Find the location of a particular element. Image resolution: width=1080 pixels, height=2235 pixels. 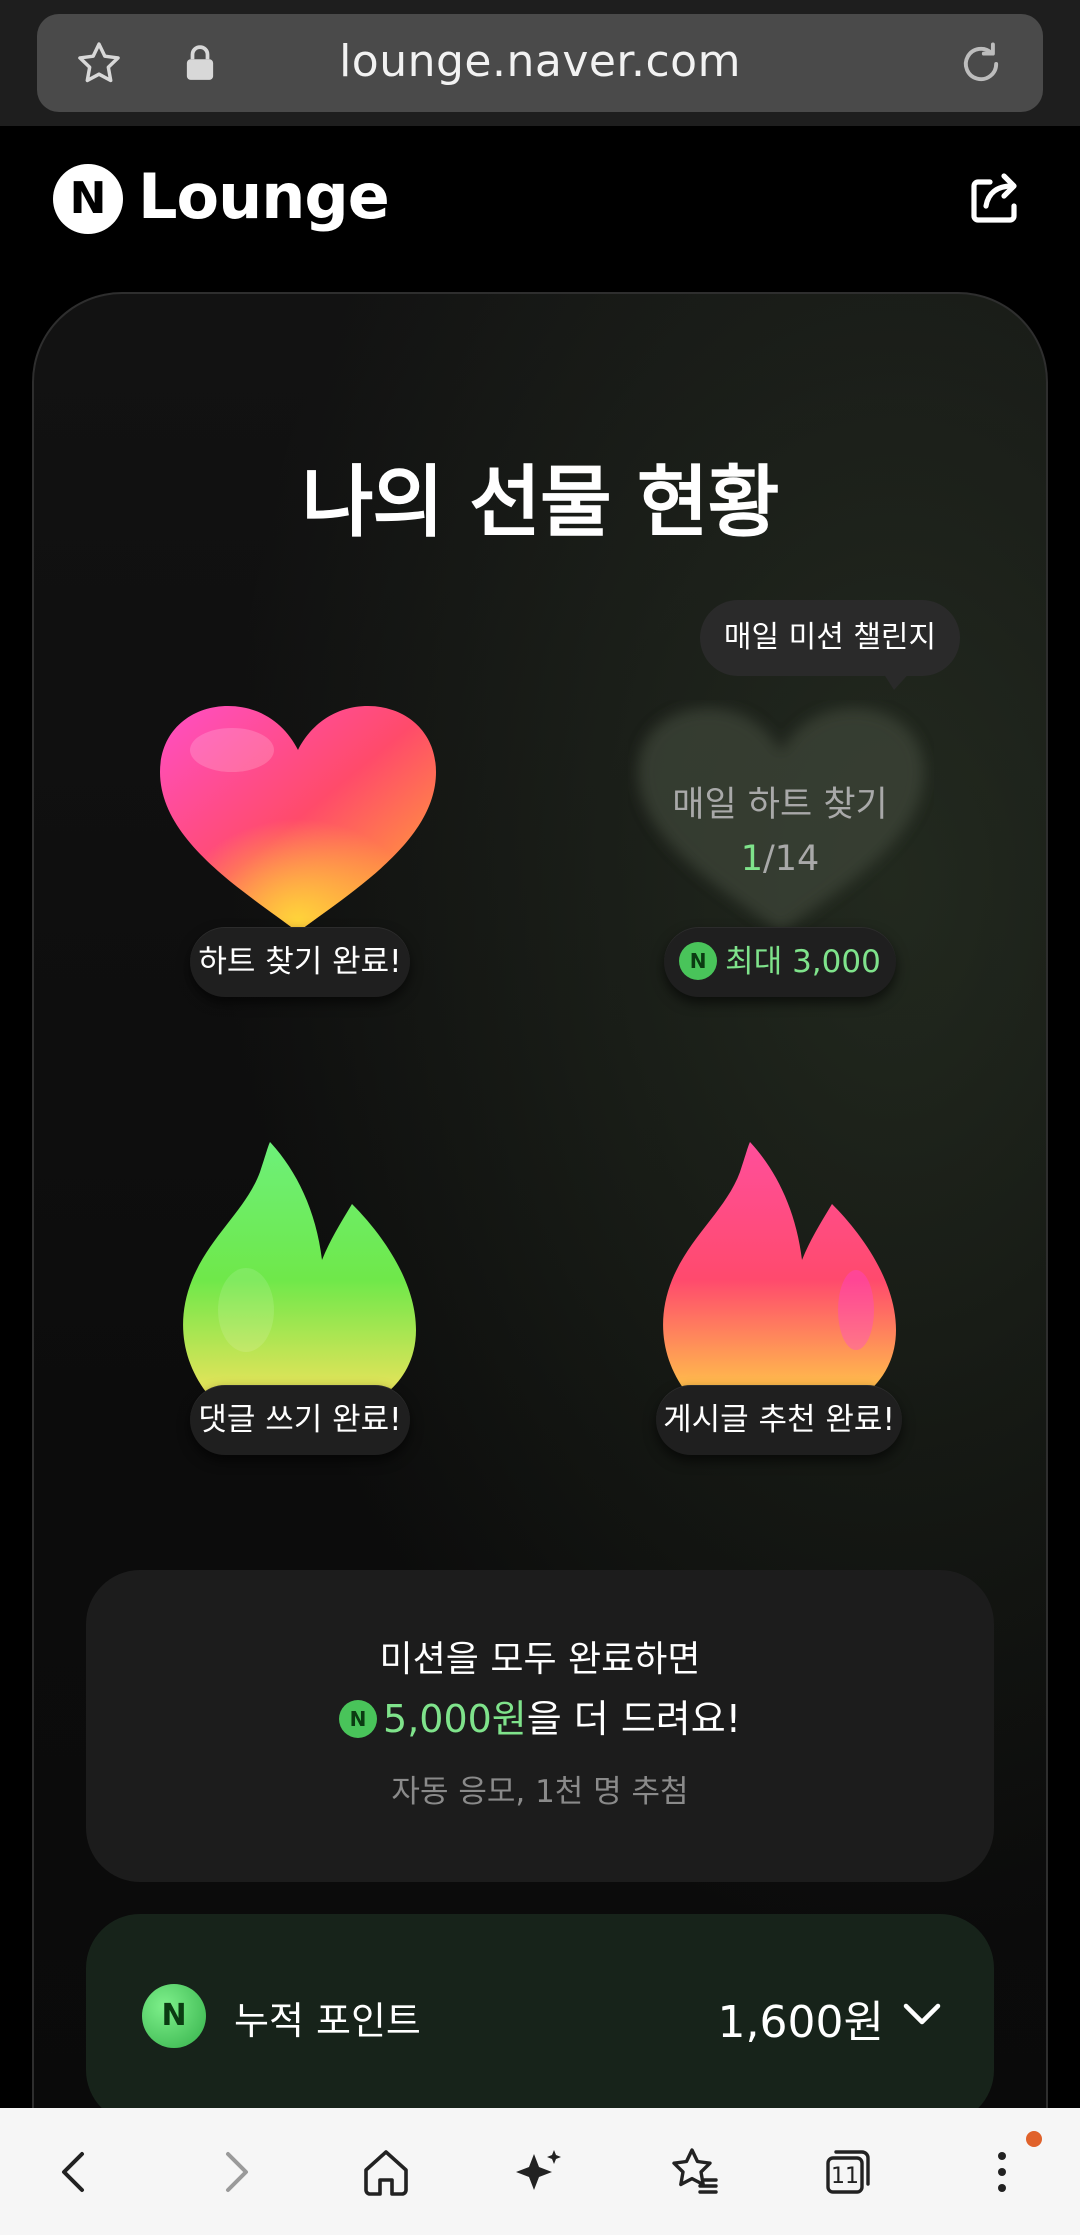

site-title: Lounge is located at coordinates (264, 196).